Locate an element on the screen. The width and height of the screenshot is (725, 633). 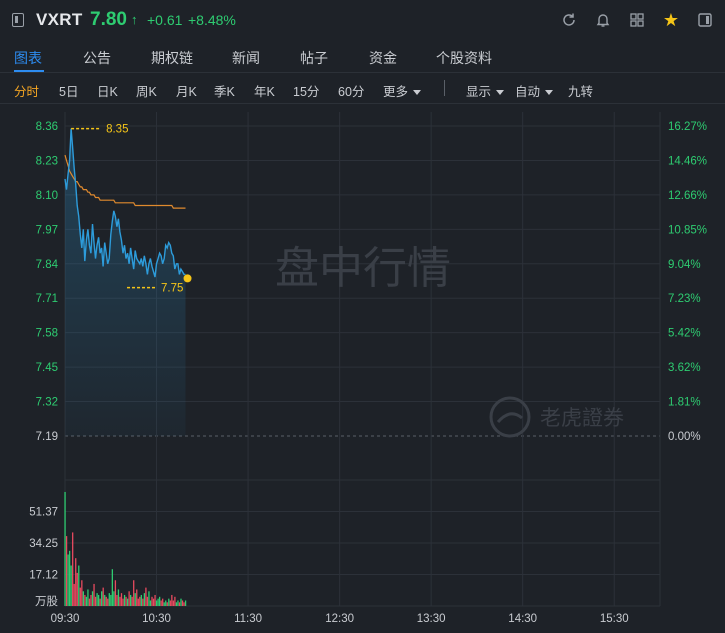
watermark: 盘中行情 is located at coordinates (363, 268).